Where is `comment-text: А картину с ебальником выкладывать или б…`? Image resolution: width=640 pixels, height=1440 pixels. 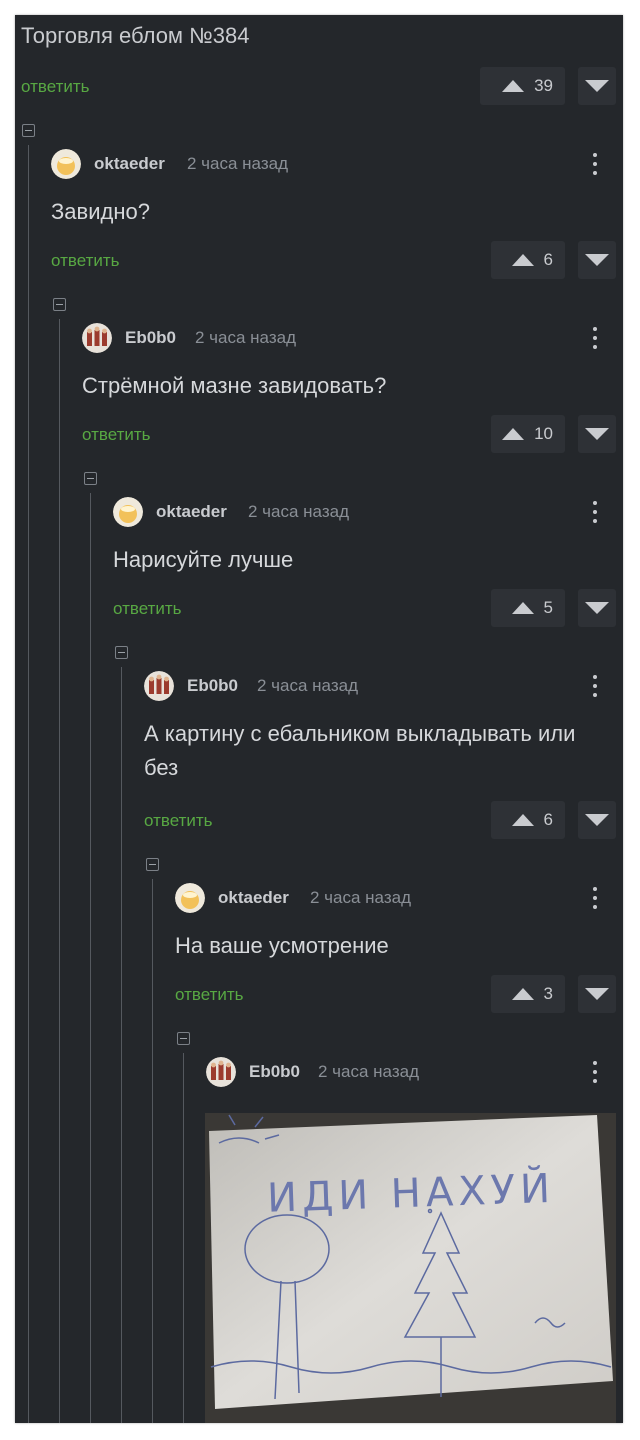 comment-text: А картину с ебальником выкладывать или б… is located at coordinates (360, 750).